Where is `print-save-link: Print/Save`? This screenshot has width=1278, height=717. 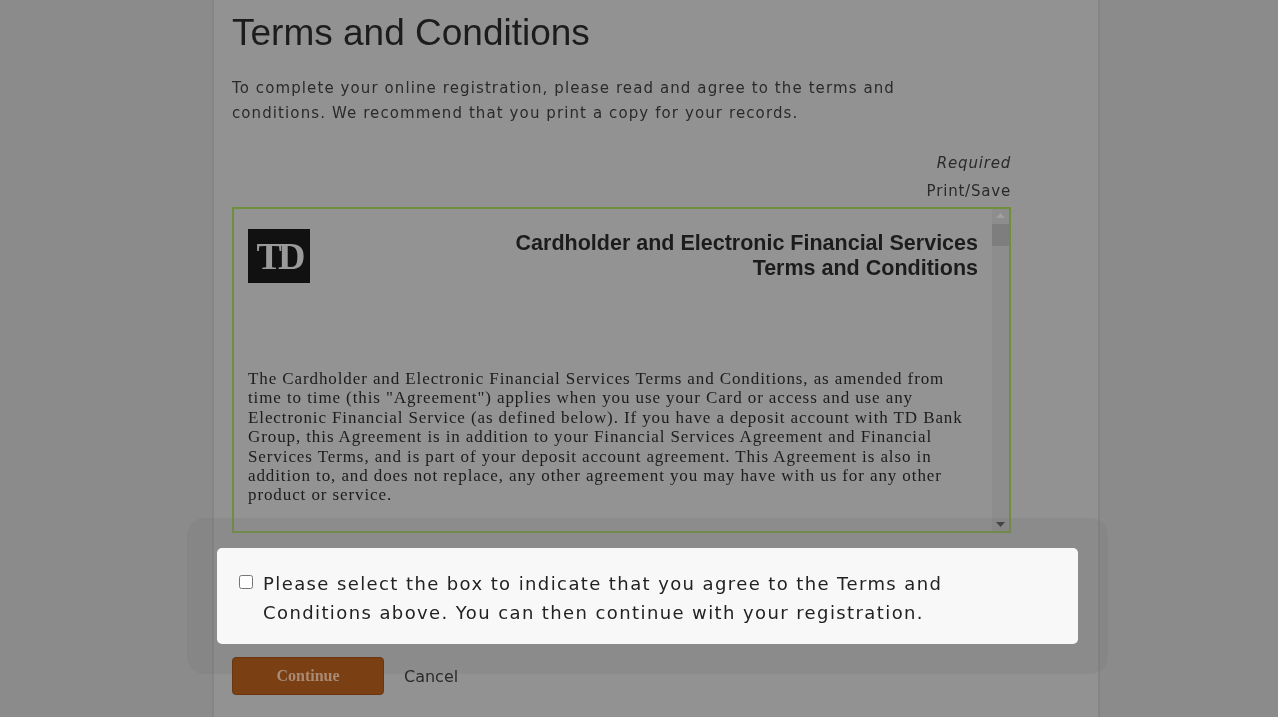 print-save-link: Print/Save is located at coordinates (968, 191).